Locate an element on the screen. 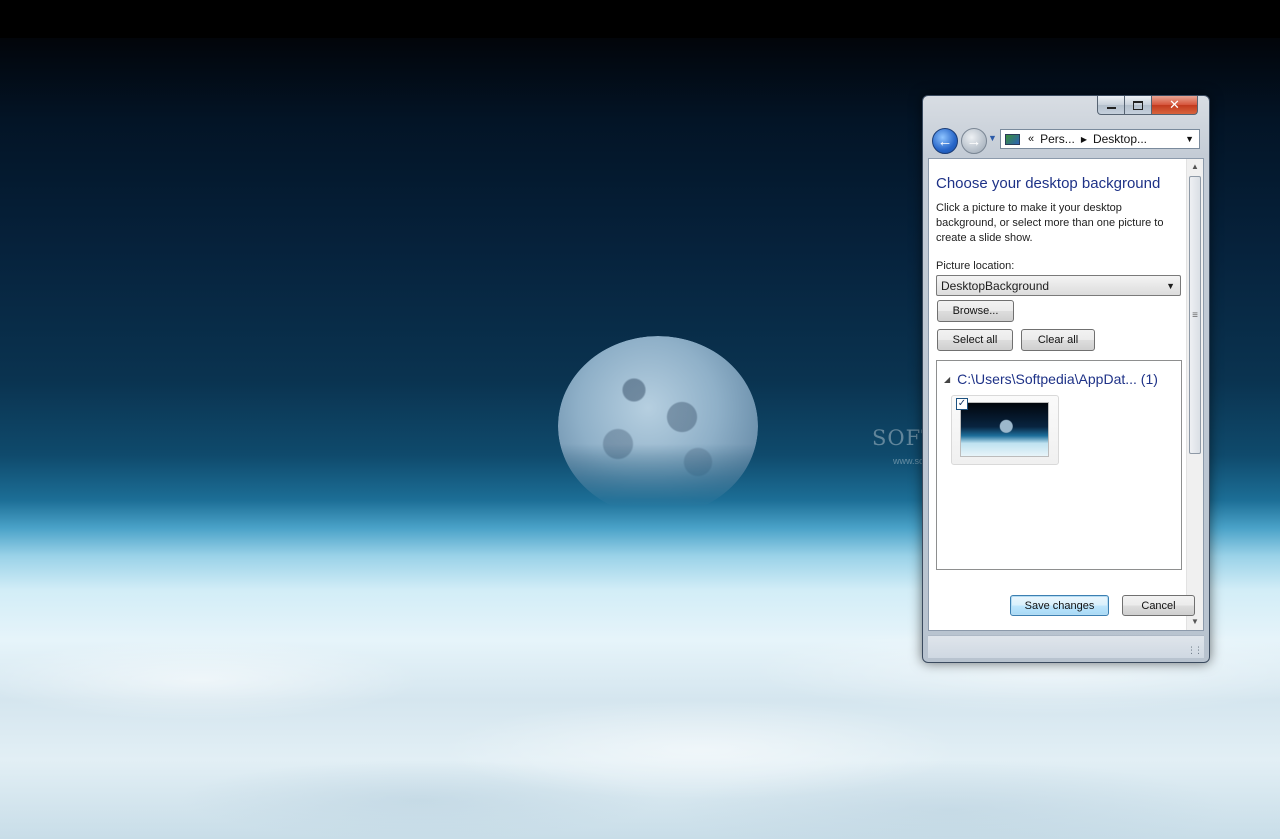 This screenshot has width=1280, height=839. address-overflow-chevron: « is located at coordinates (1031, 139).